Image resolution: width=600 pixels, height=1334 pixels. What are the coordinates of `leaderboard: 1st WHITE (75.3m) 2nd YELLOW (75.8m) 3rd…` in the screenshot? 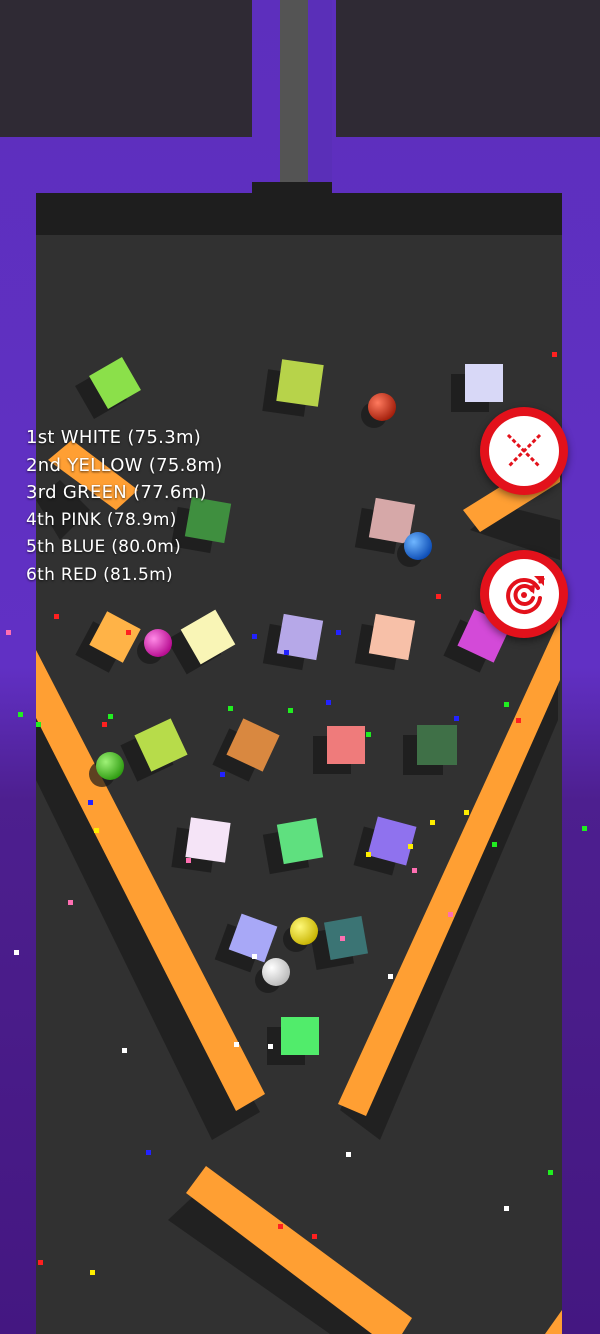 It's located at (124, 506).